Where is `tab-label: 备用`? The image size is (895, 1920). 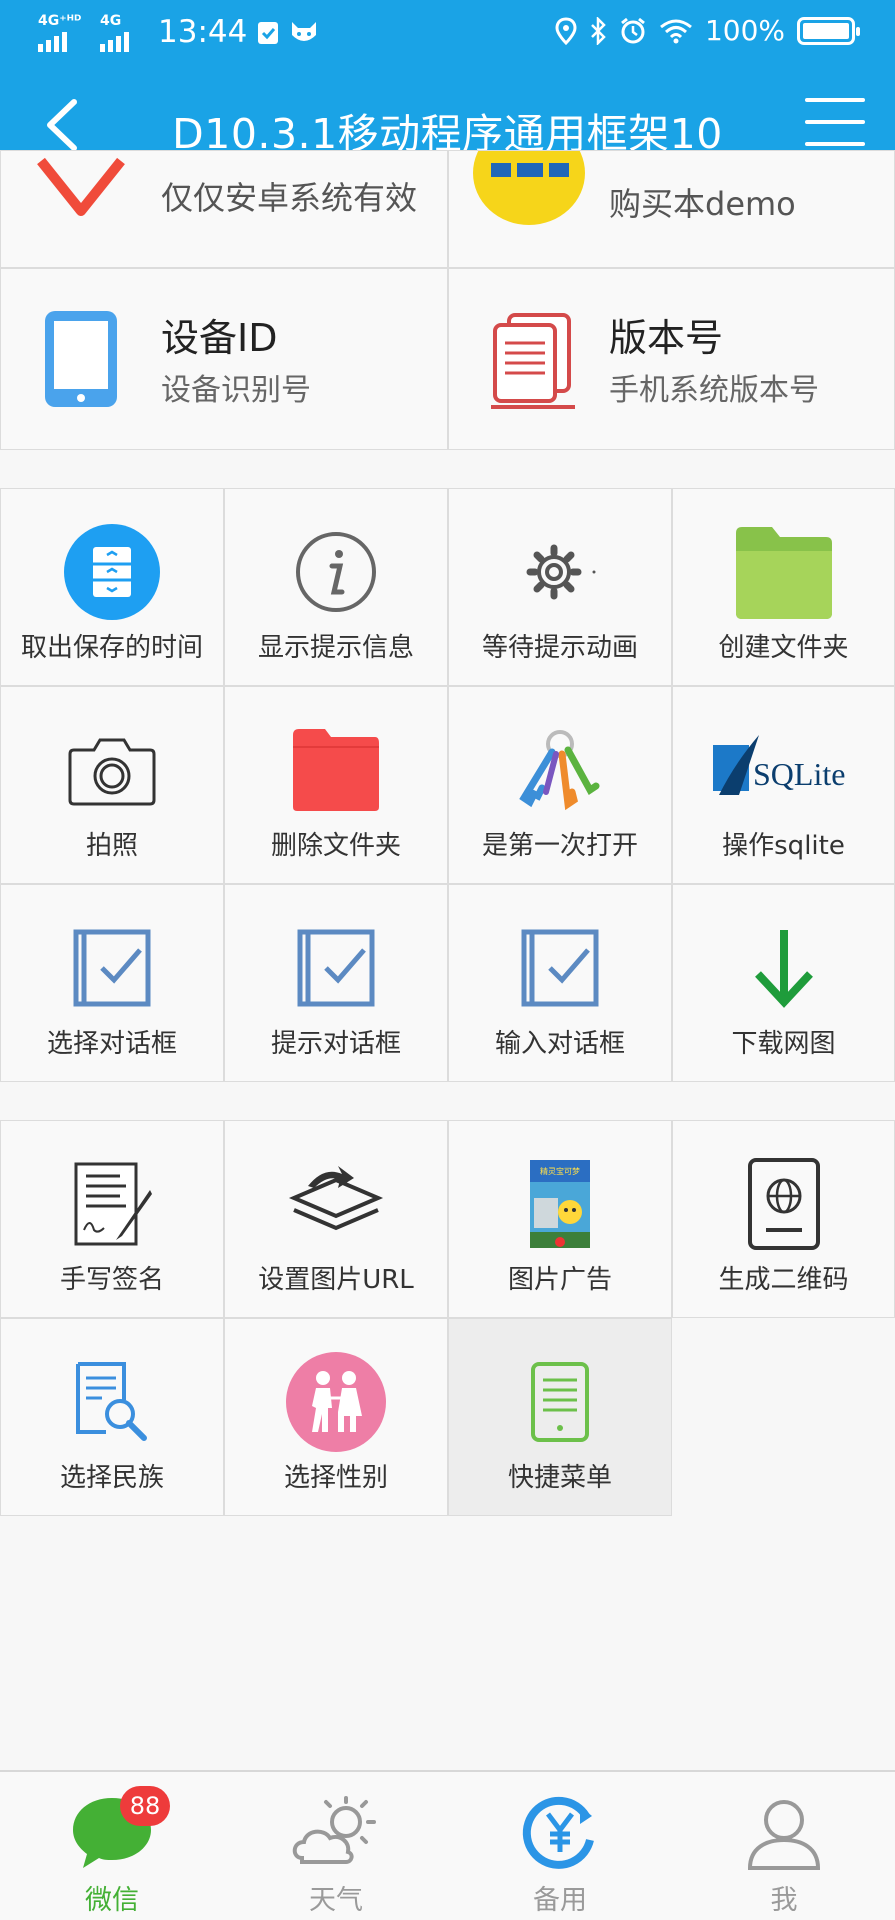 tab-label: 备用 is located at coordinates (560, 1900).